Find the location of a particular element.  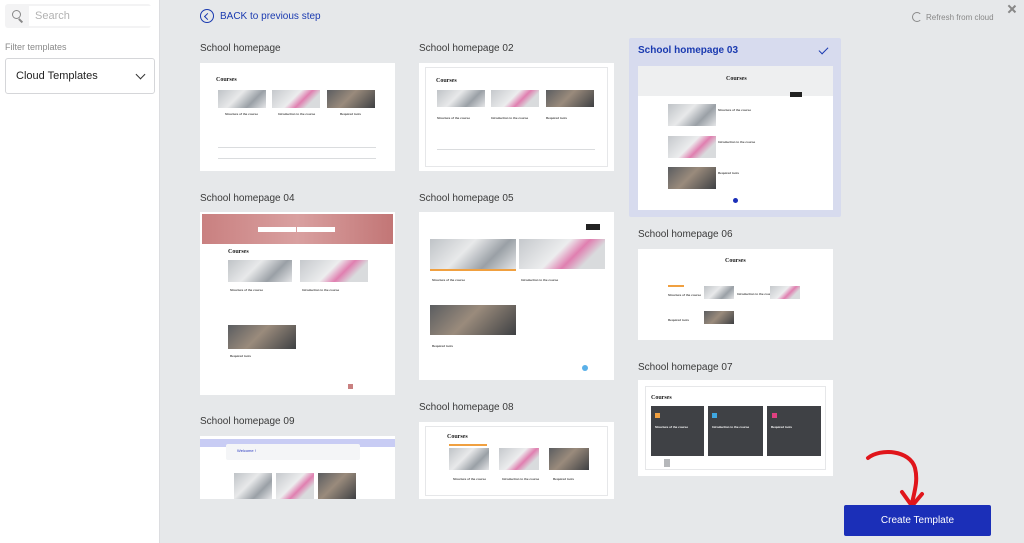

filter-label: Filter templates is located at coordinates (36, 47).